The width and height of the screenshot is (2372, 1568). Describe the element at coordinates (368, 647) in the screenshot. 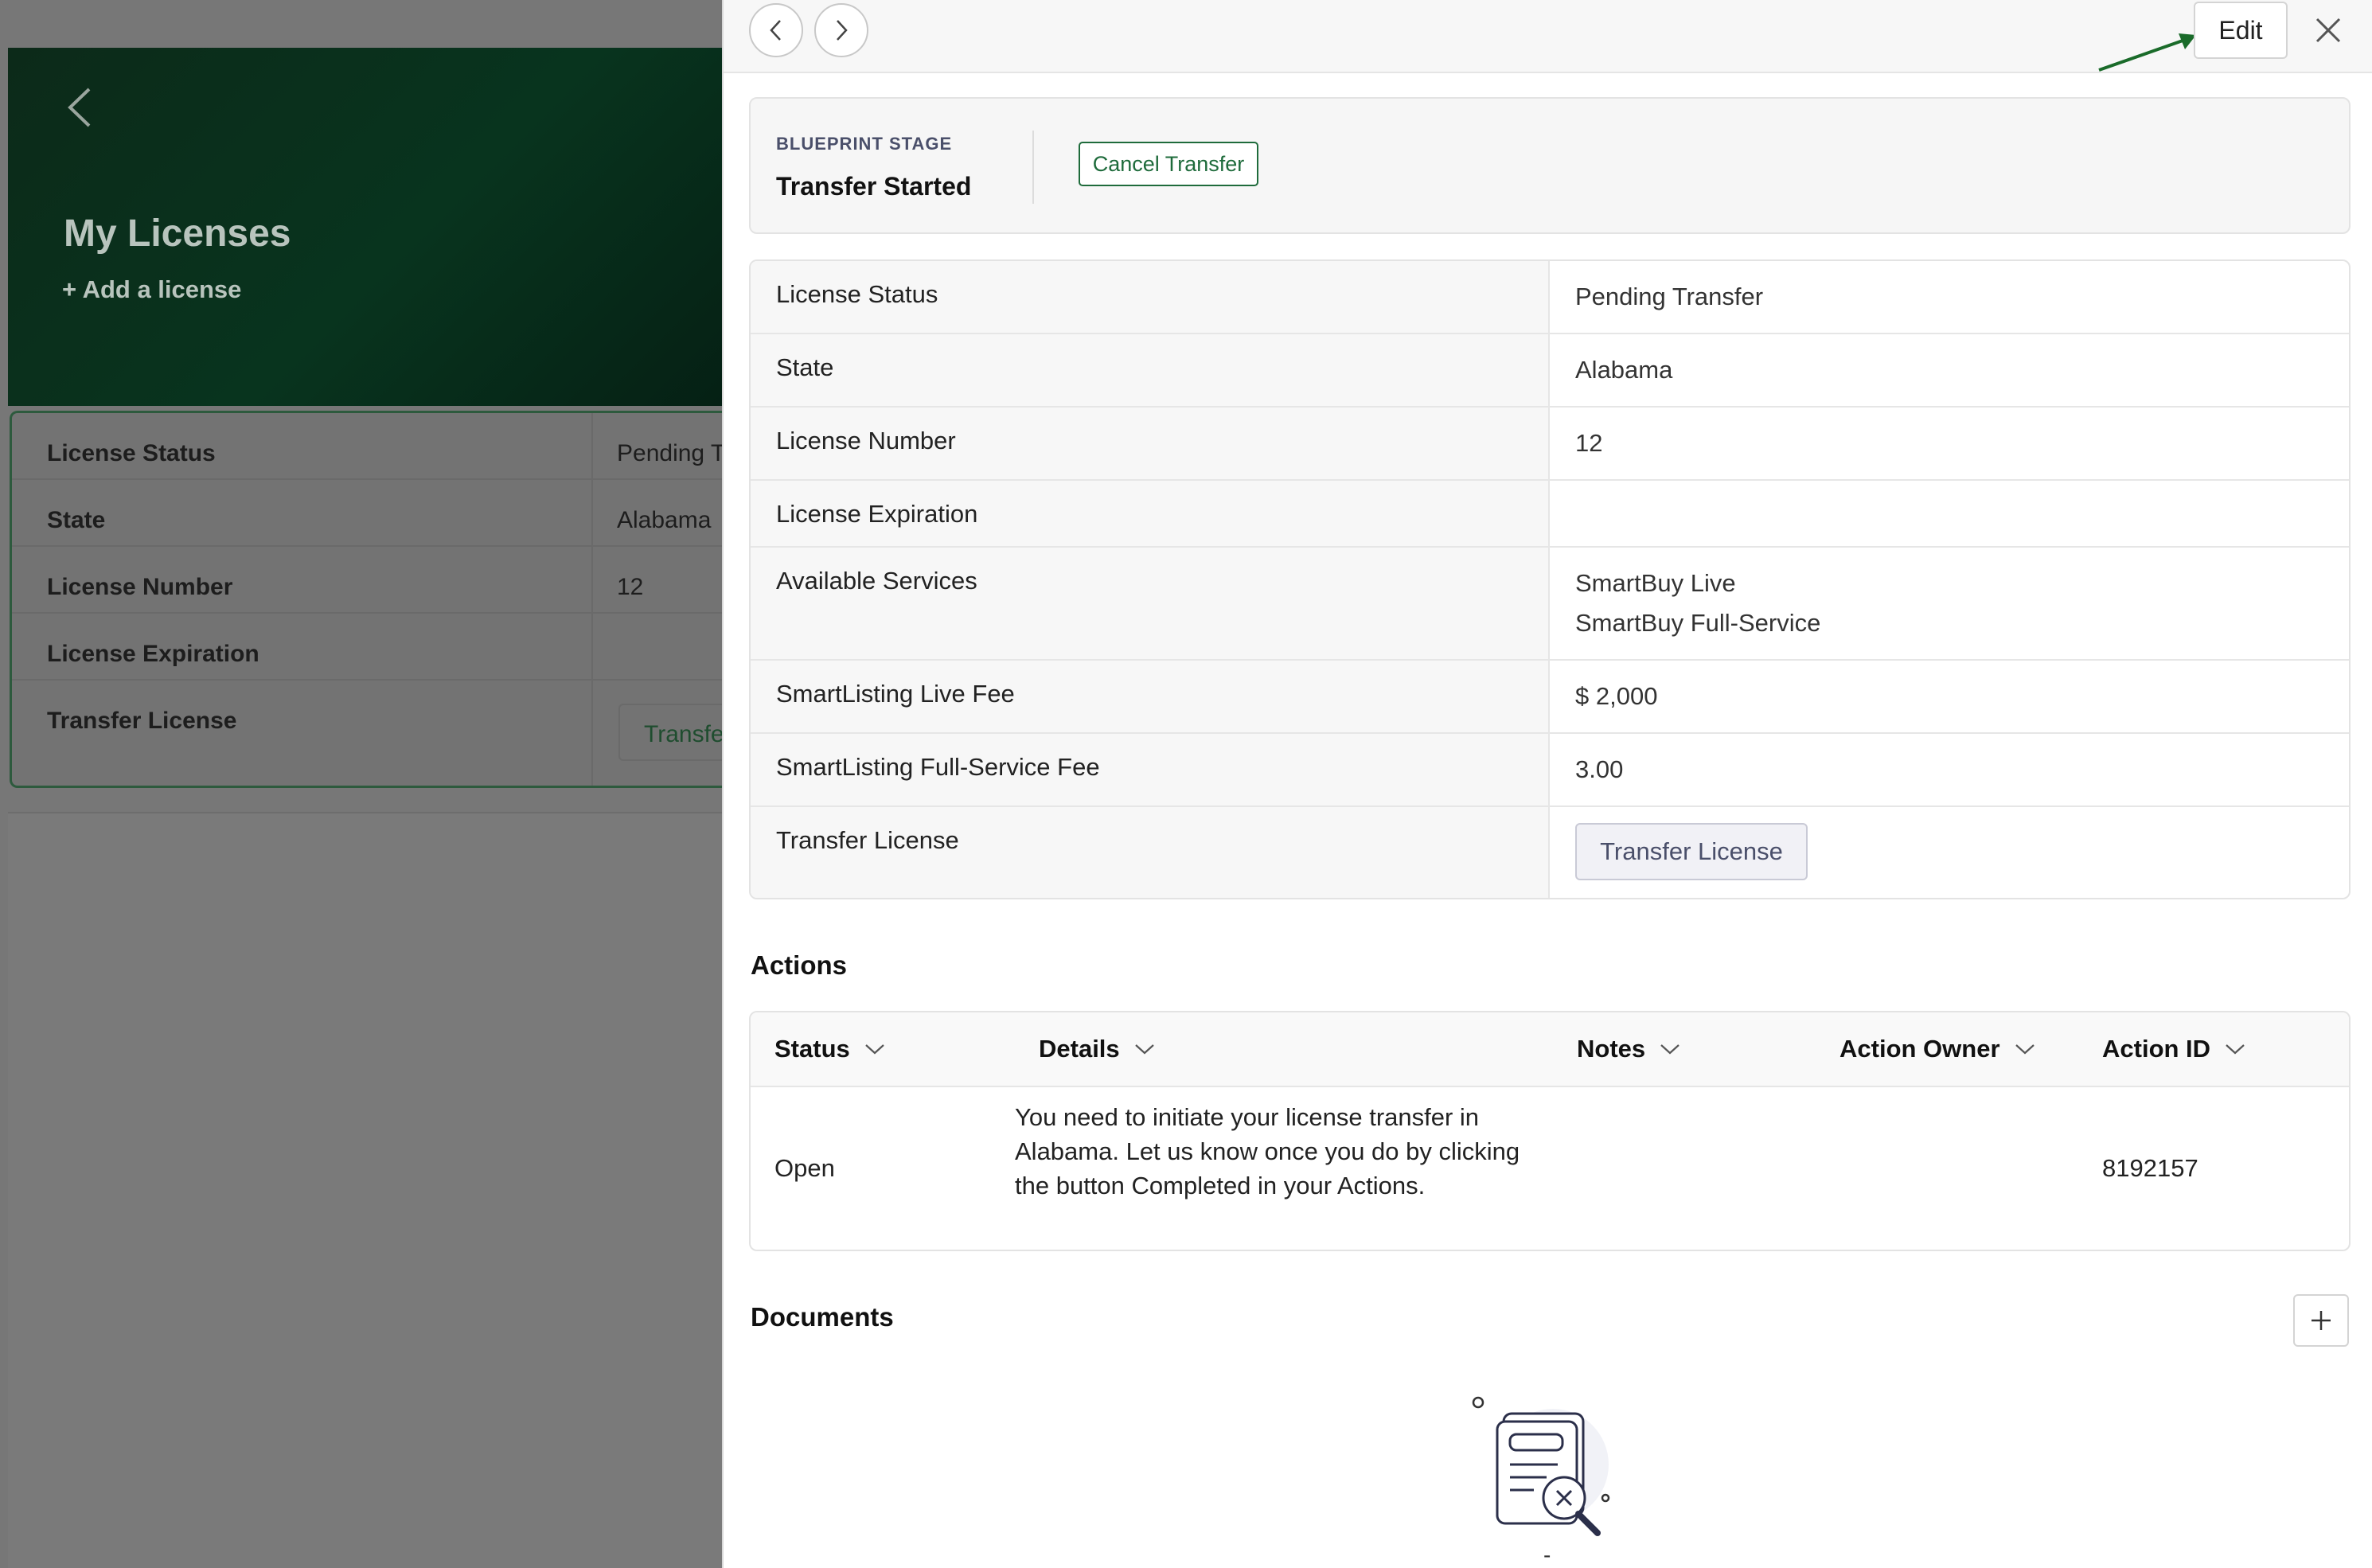

I see `bg-row-expiration: License Expiration` at that location.